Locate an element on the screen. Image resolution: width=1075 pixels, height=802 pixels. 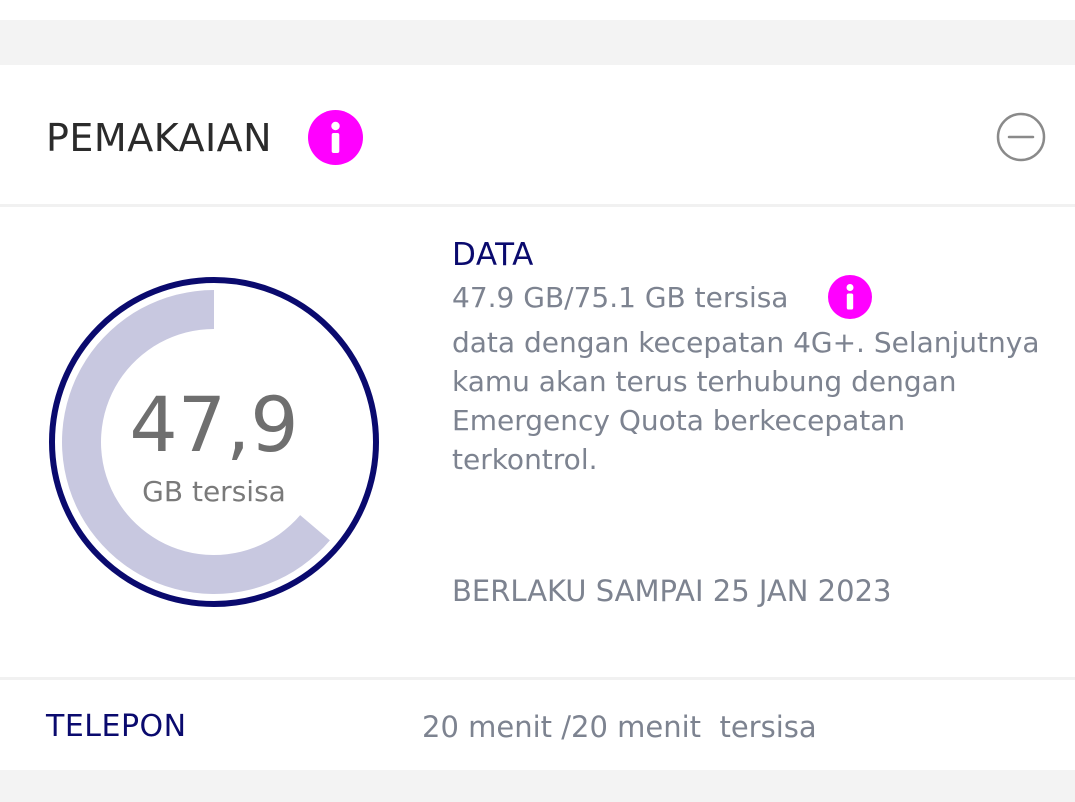
valid-until: BERLAKU SAMPAI 25 JAN 2023 is located at coordinates (672, 591).